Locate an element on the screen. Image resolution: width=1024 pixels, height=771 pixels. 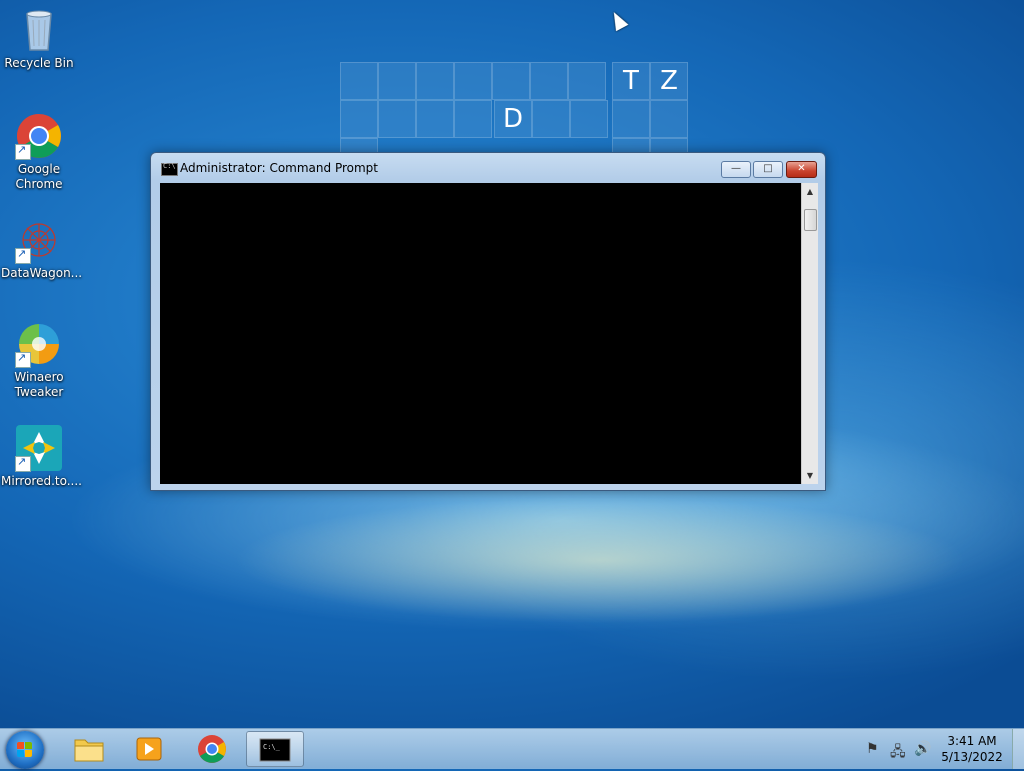
desktop-icon-google-chrome: Google Chrome is located at coordinates (39, 152).